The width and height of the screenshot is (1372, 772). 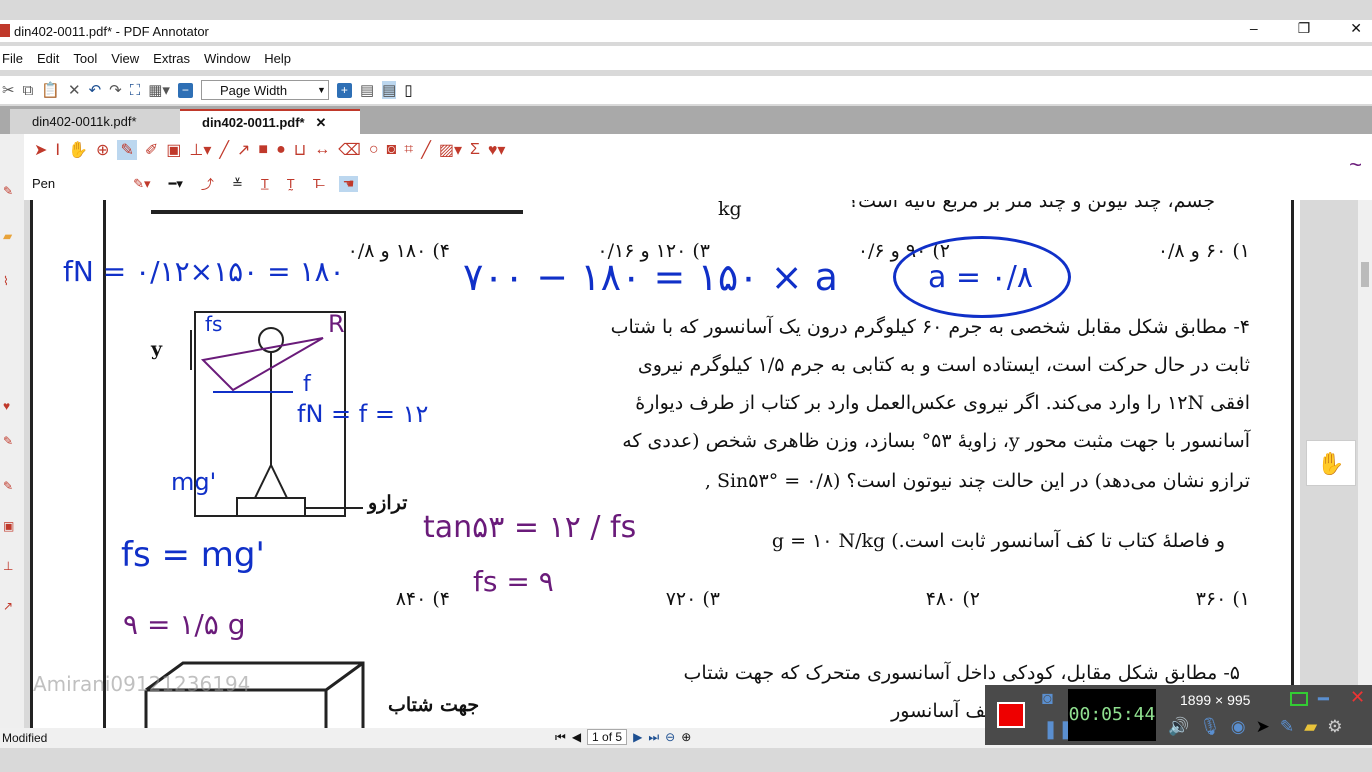 What do you see at coordinates (1299, 699) in the screenshot?
I see `region-icon` at bounding box center [1299, 699].